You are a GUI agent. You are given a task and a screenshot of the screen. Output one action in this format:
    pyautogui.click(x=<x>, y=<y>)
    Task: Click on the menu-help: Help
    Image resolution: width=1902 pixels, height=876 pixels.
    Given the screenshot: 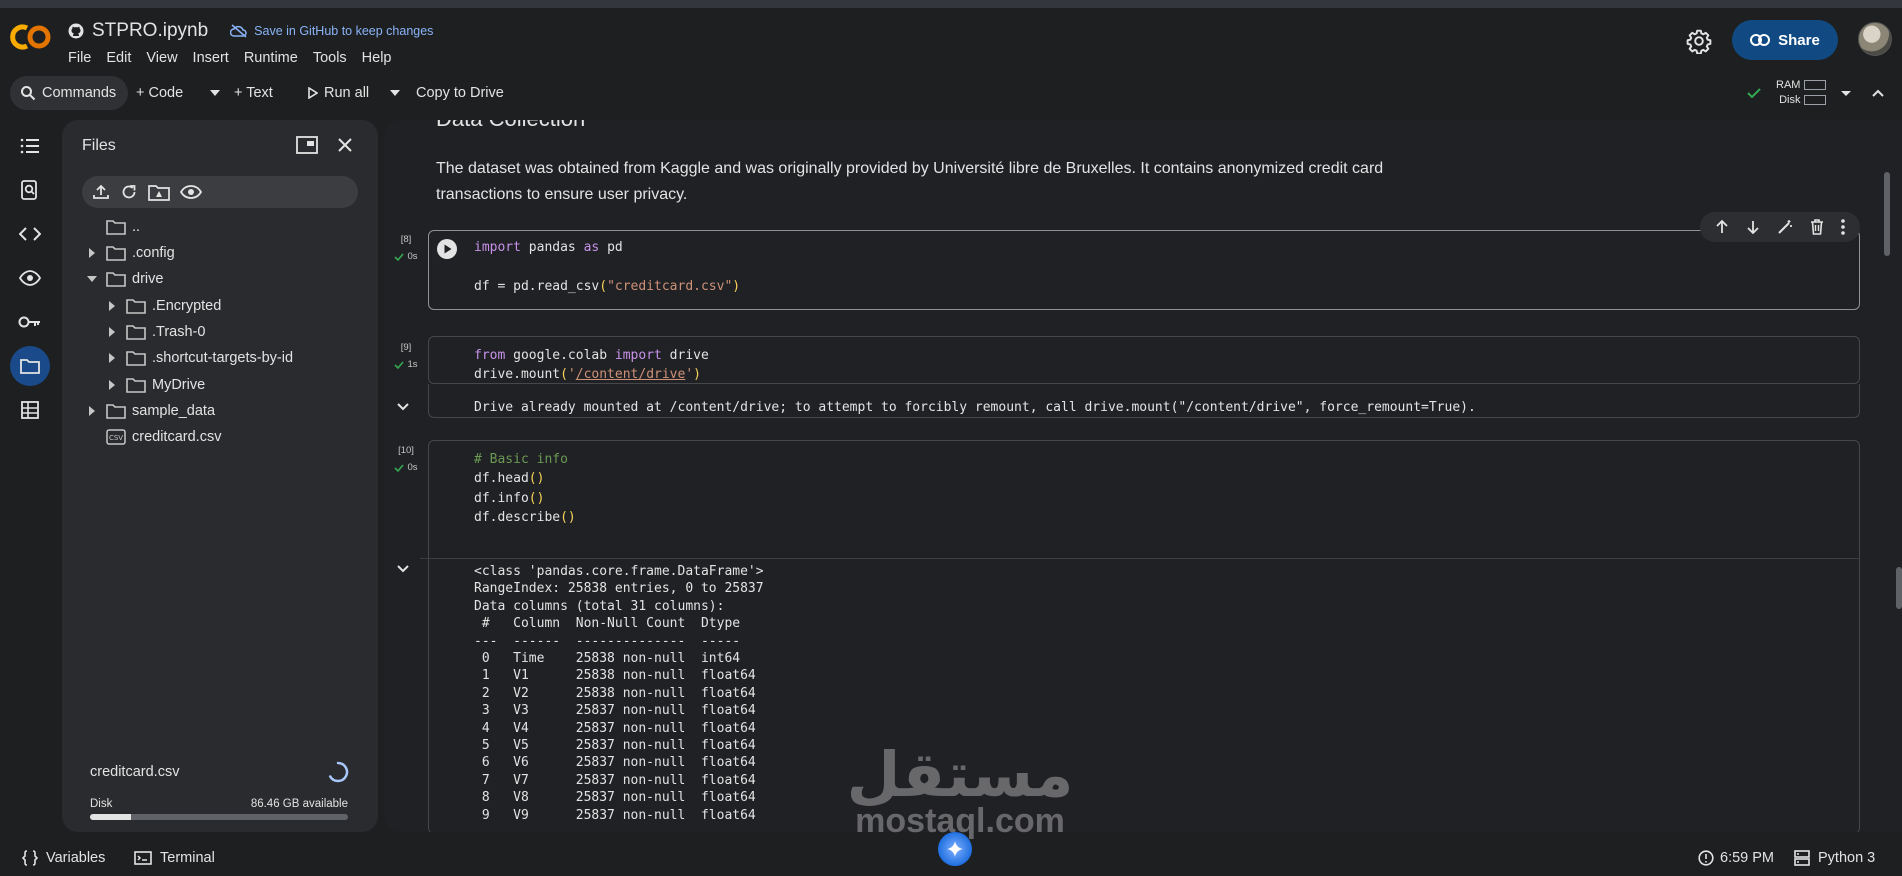 What is the action you would take?
    pyautogui.click(x=377, y=58)
    